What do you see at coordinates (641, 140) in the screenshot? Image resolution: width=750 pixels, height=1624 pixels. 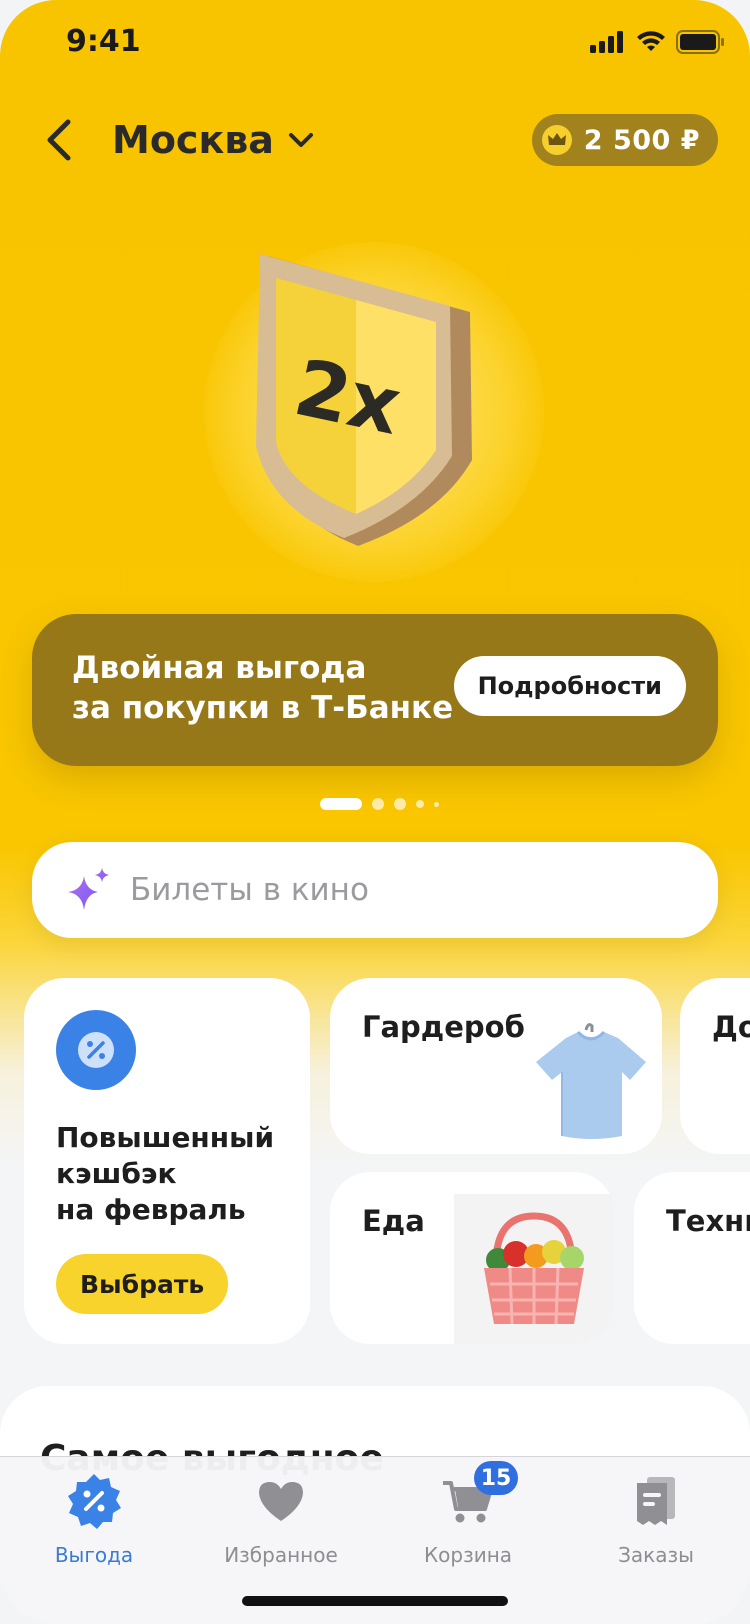 I see `balance-value: 2 500 ₽` at bounding box center [641, 140].